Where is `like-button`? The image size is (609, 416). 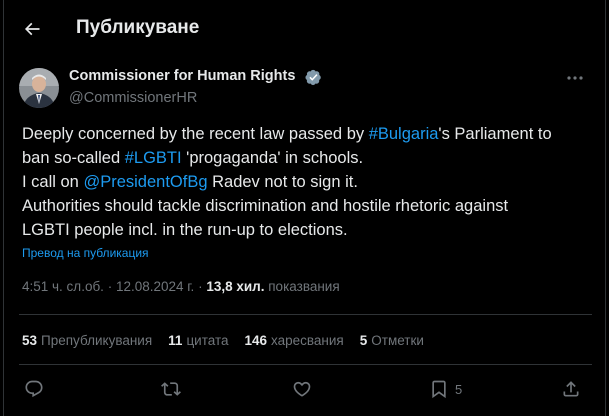 like-button is located at coordinates (302, 389).